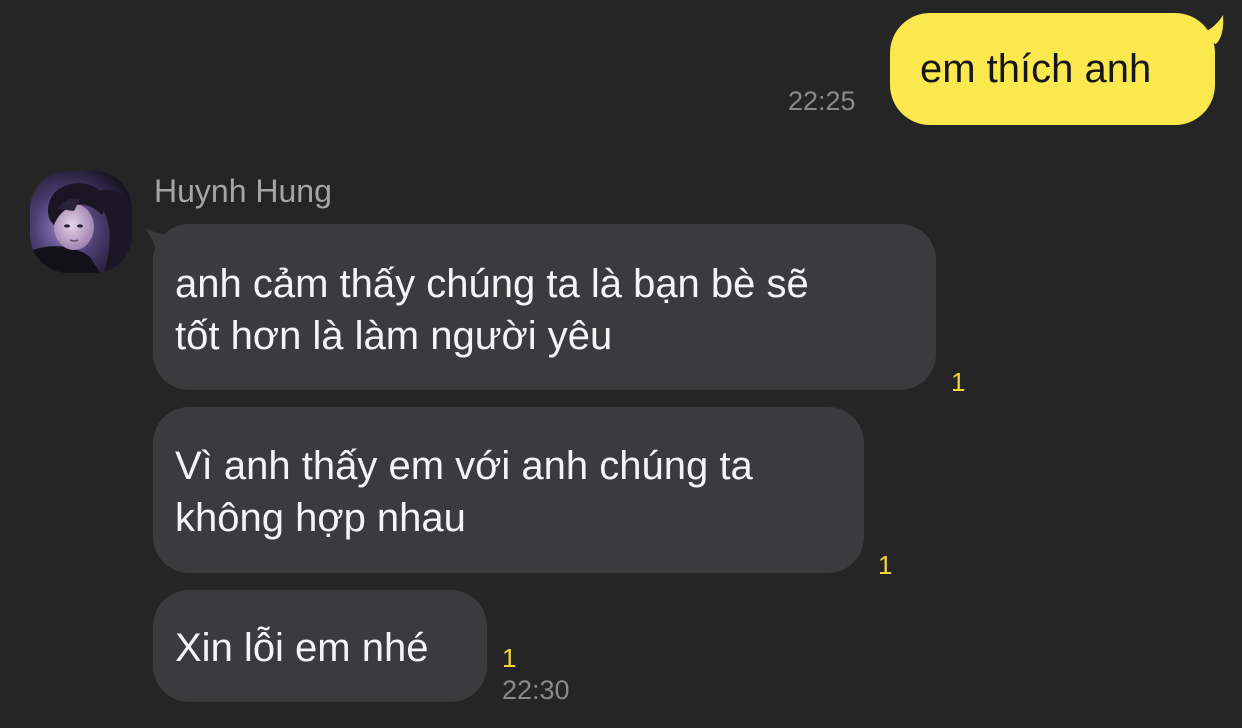 Image resolution: width=1242 pixels, height=728 pixels. I want to click on profile-photo-icon, so click(81, 222).